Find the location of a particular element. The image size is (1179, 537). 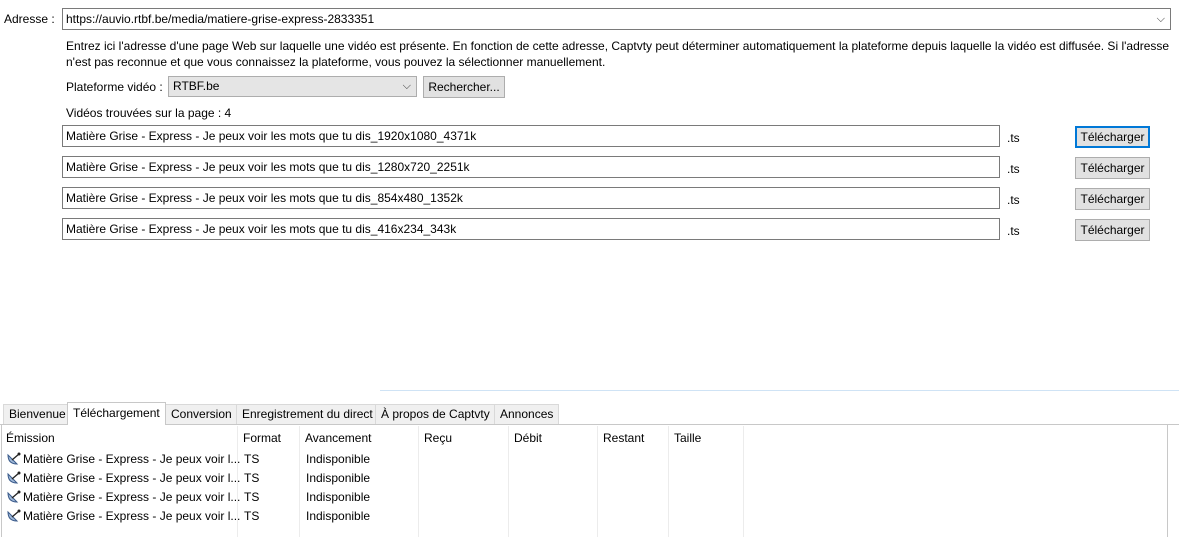

column-header-debit: Débit is located at coordinates (528, 438).